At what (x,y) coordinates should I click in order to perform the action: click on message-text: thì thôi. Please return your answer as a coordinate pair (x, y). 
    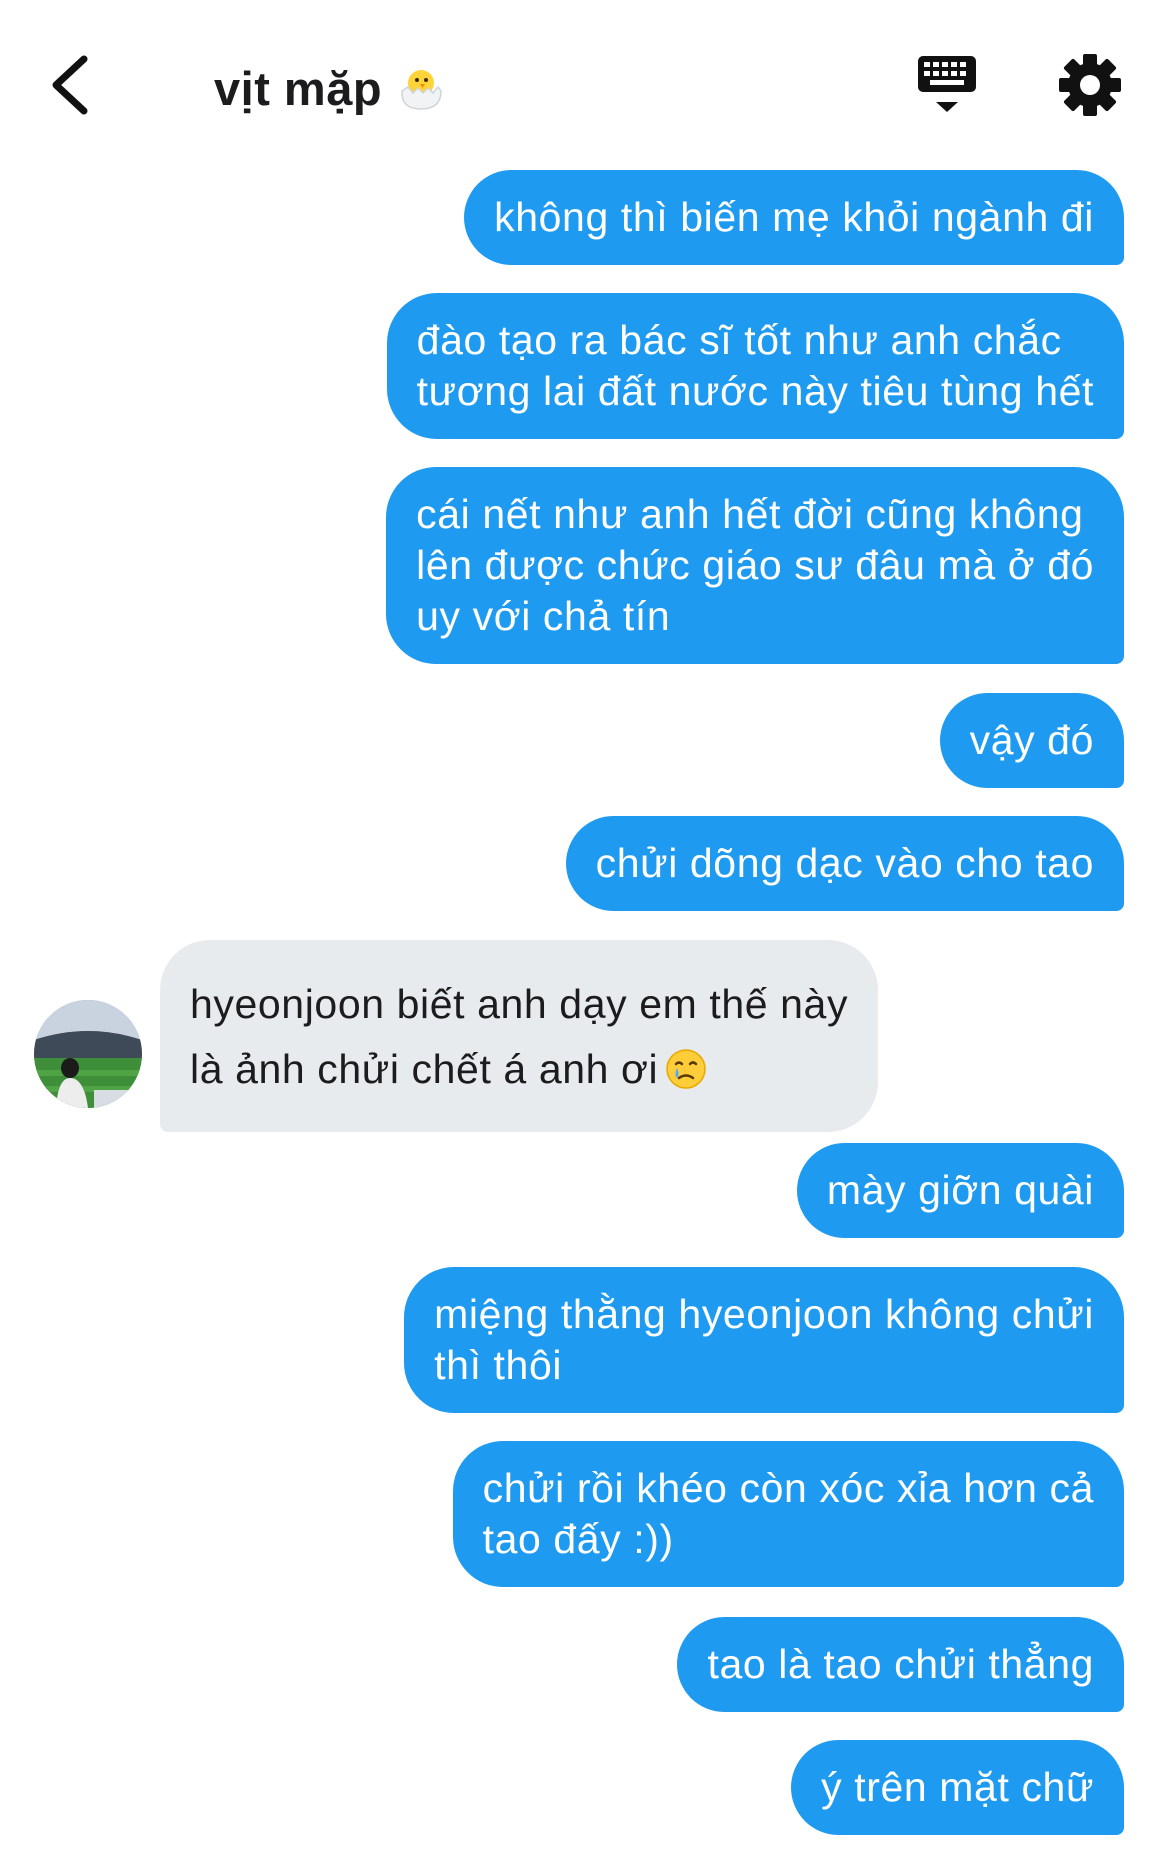
    Looking at the image, I should click on (498, 1365).